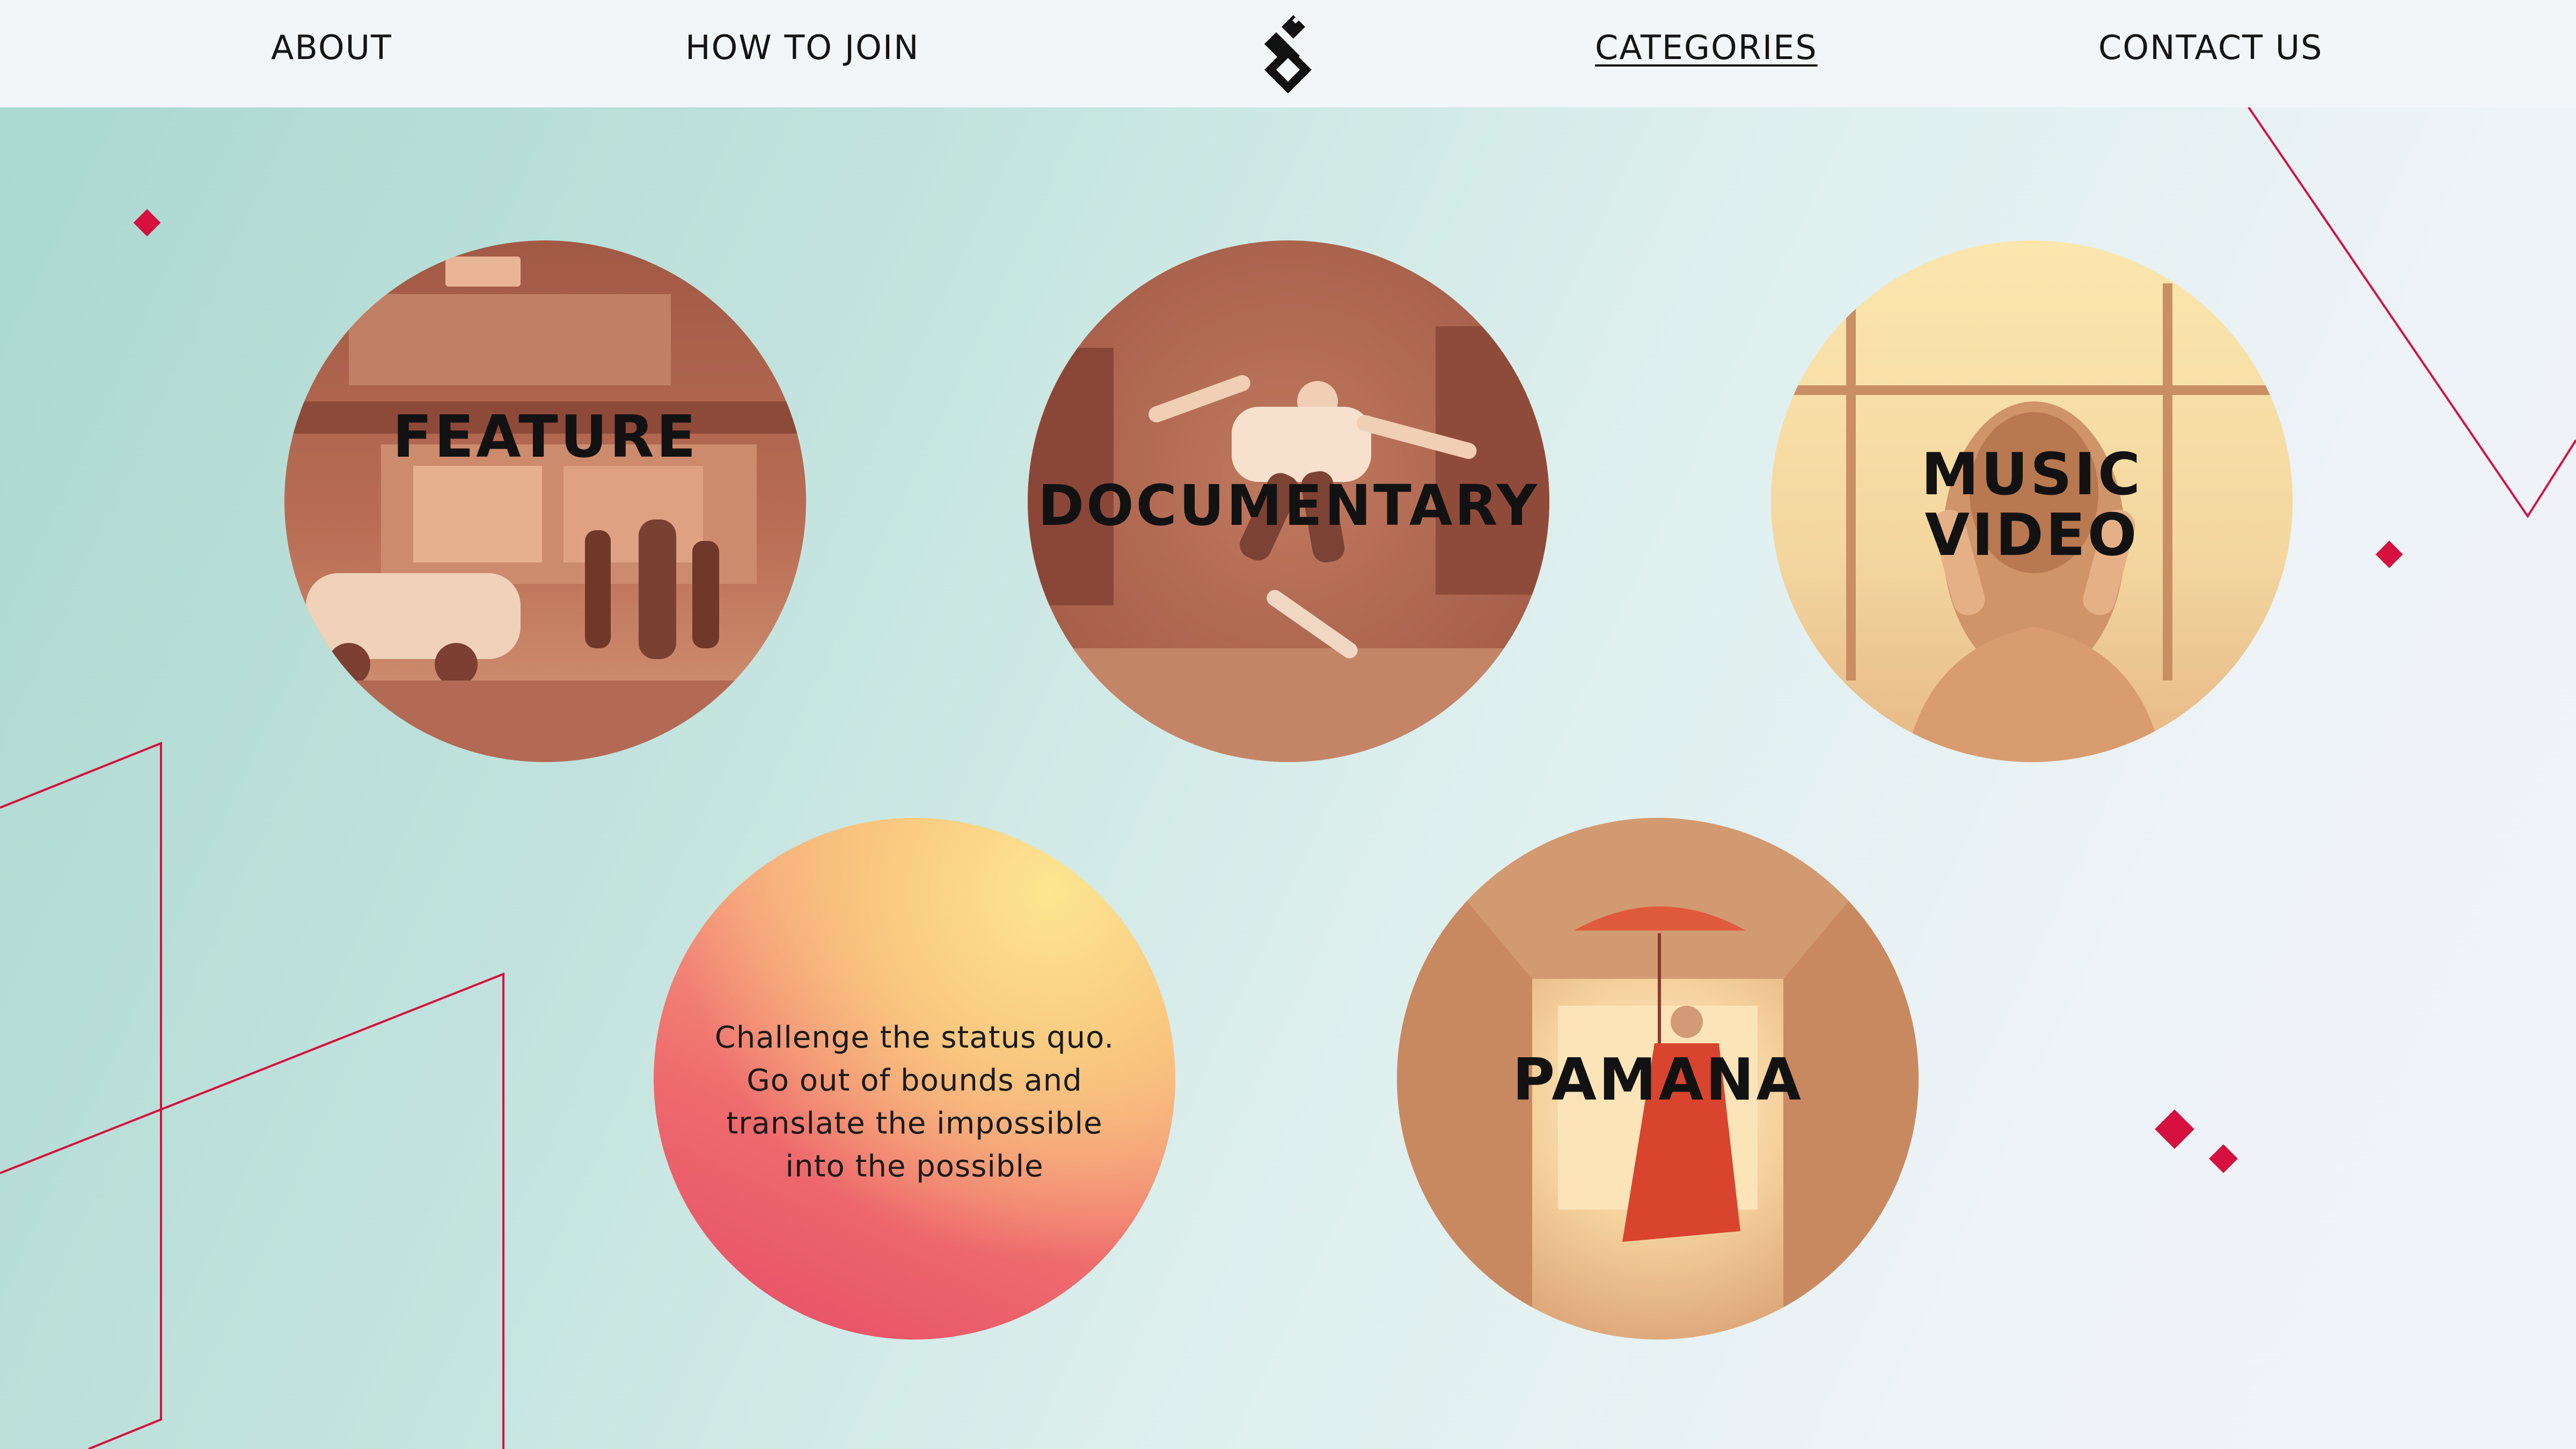 This screenshot has width=2576, height=1449. Describe the element at coordinates (545, 437) in the screenshot. I see `category-title-feature: FEATURE` at that location.